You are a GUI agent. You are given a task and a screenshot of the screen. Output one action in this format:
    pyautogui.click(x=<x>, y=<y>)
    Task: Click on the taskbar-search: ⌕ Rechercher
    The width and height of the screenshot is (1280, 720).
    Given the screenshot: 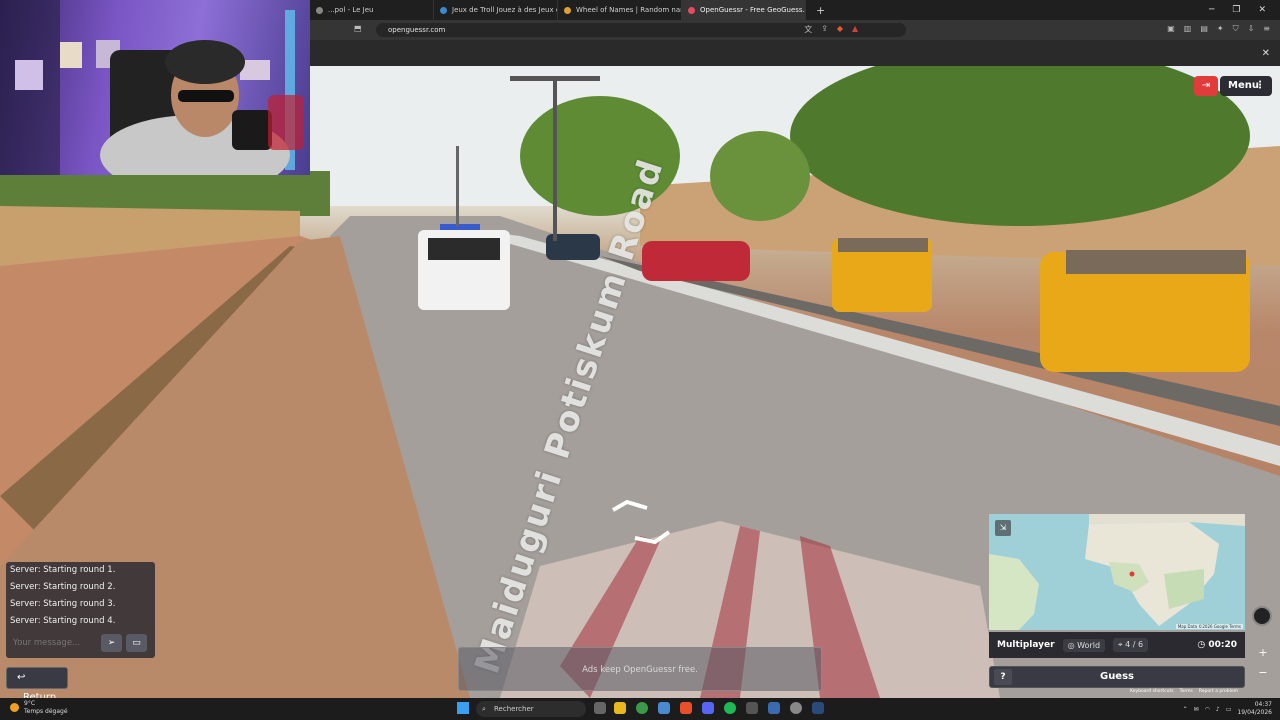 What is the action you would take?
    pyautogui.click(x=531, y=709)
    